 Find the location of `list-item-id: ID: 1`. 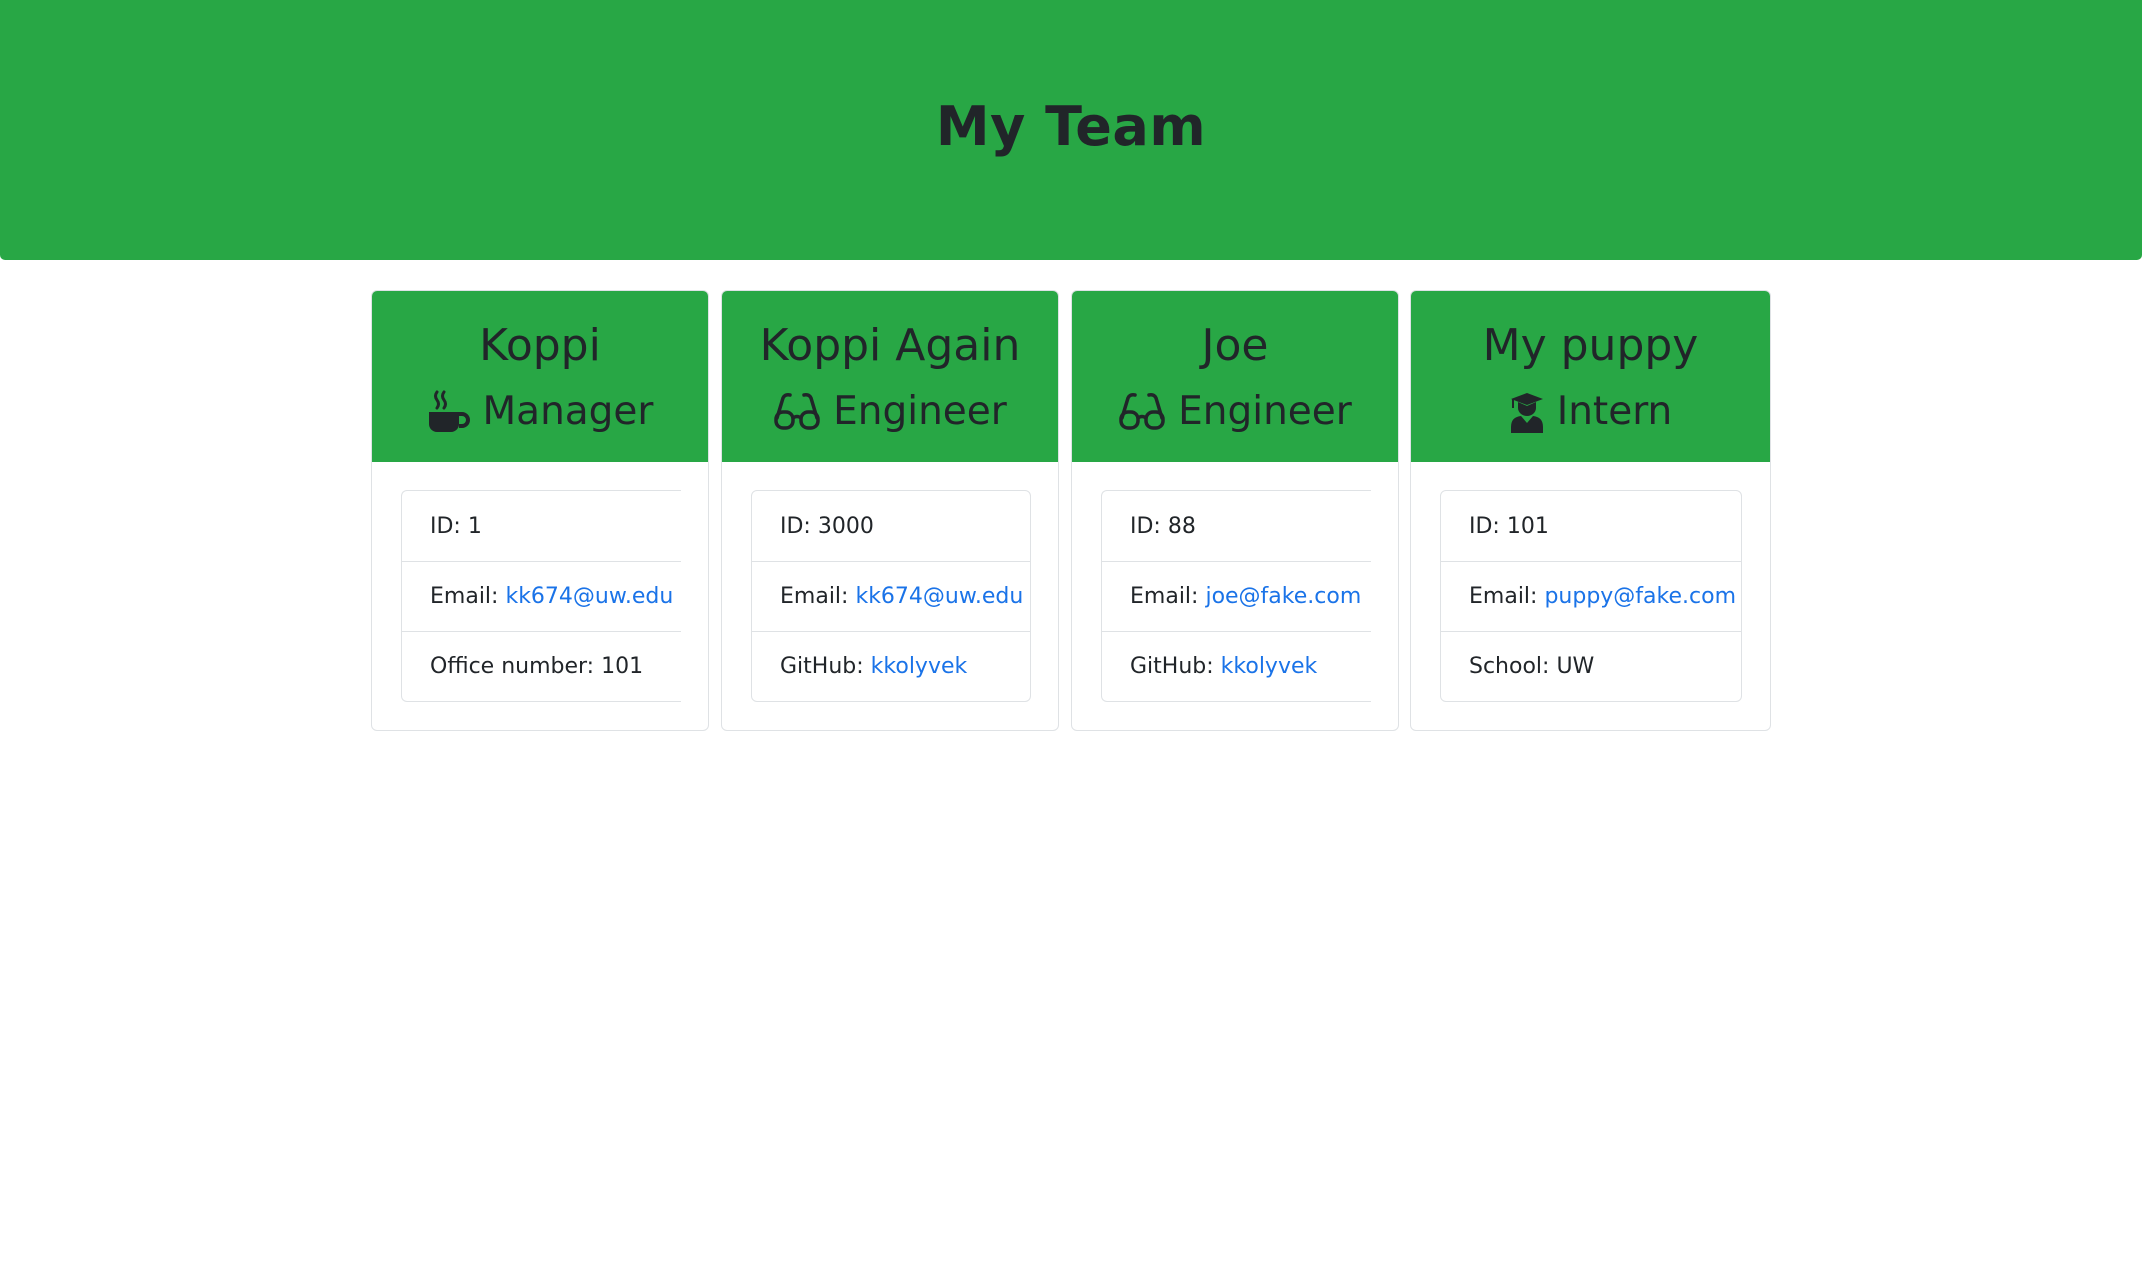

list-item-id: ID: 1 is located at coordinates (541, 526).